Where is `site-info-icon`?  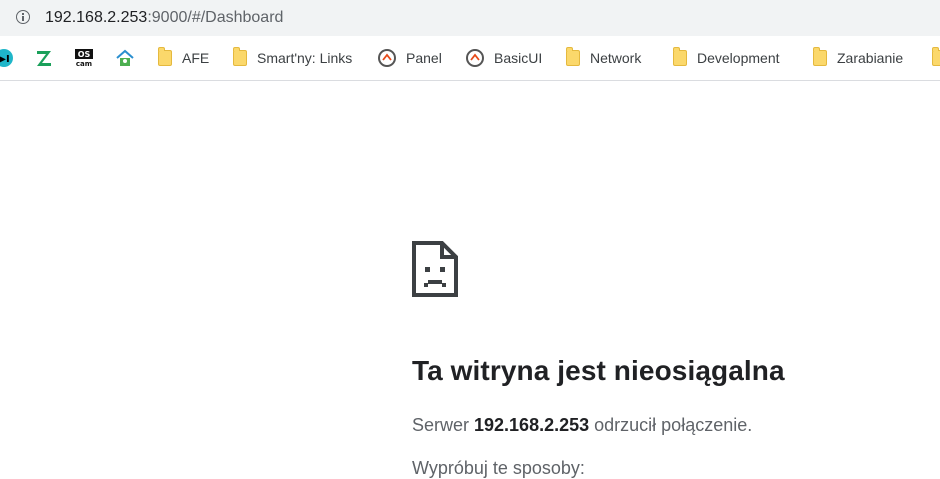 site-info-icon is located at coordinates (23, 17).